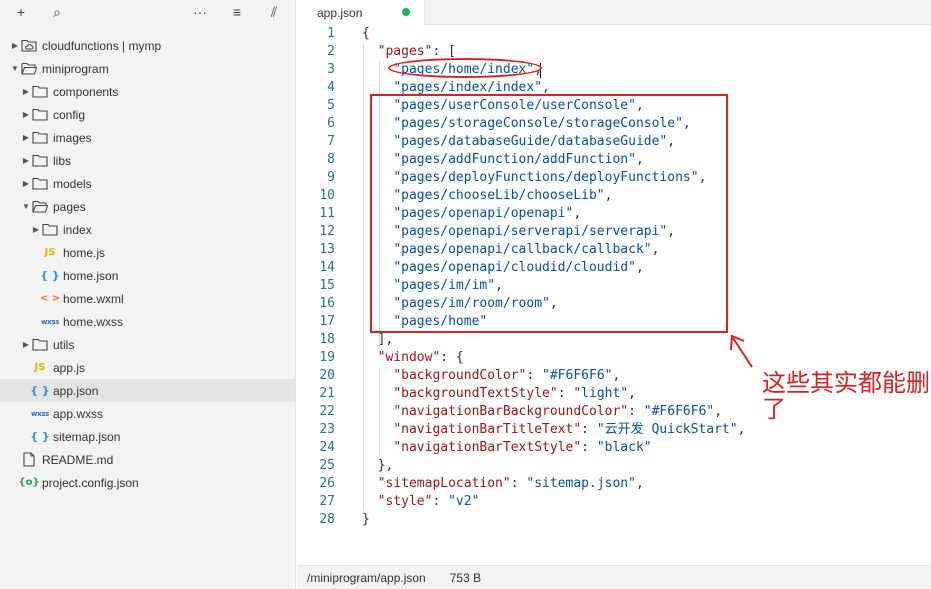 The height and width of the screenshot is (589, 931). What do you see at coordinates (741, 351) in the screenshot?
I see `annotation-arrow` at bounding box center [741, 351].